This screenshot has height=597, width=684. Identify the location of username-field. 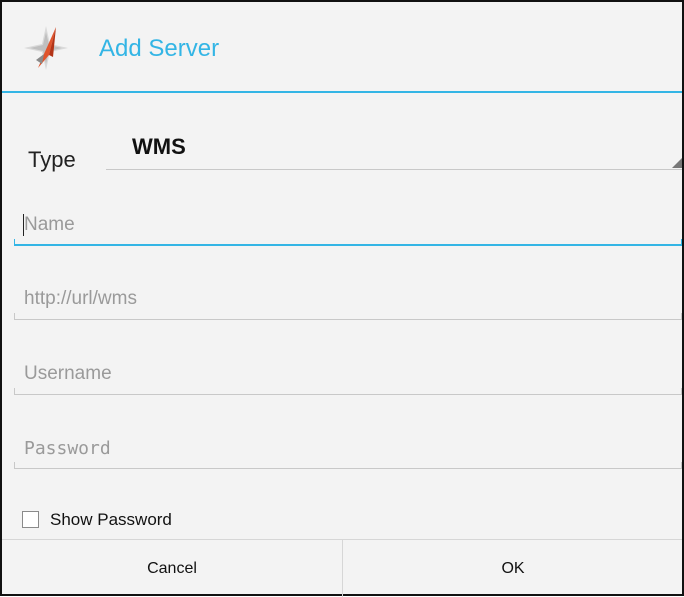
(348, 375).